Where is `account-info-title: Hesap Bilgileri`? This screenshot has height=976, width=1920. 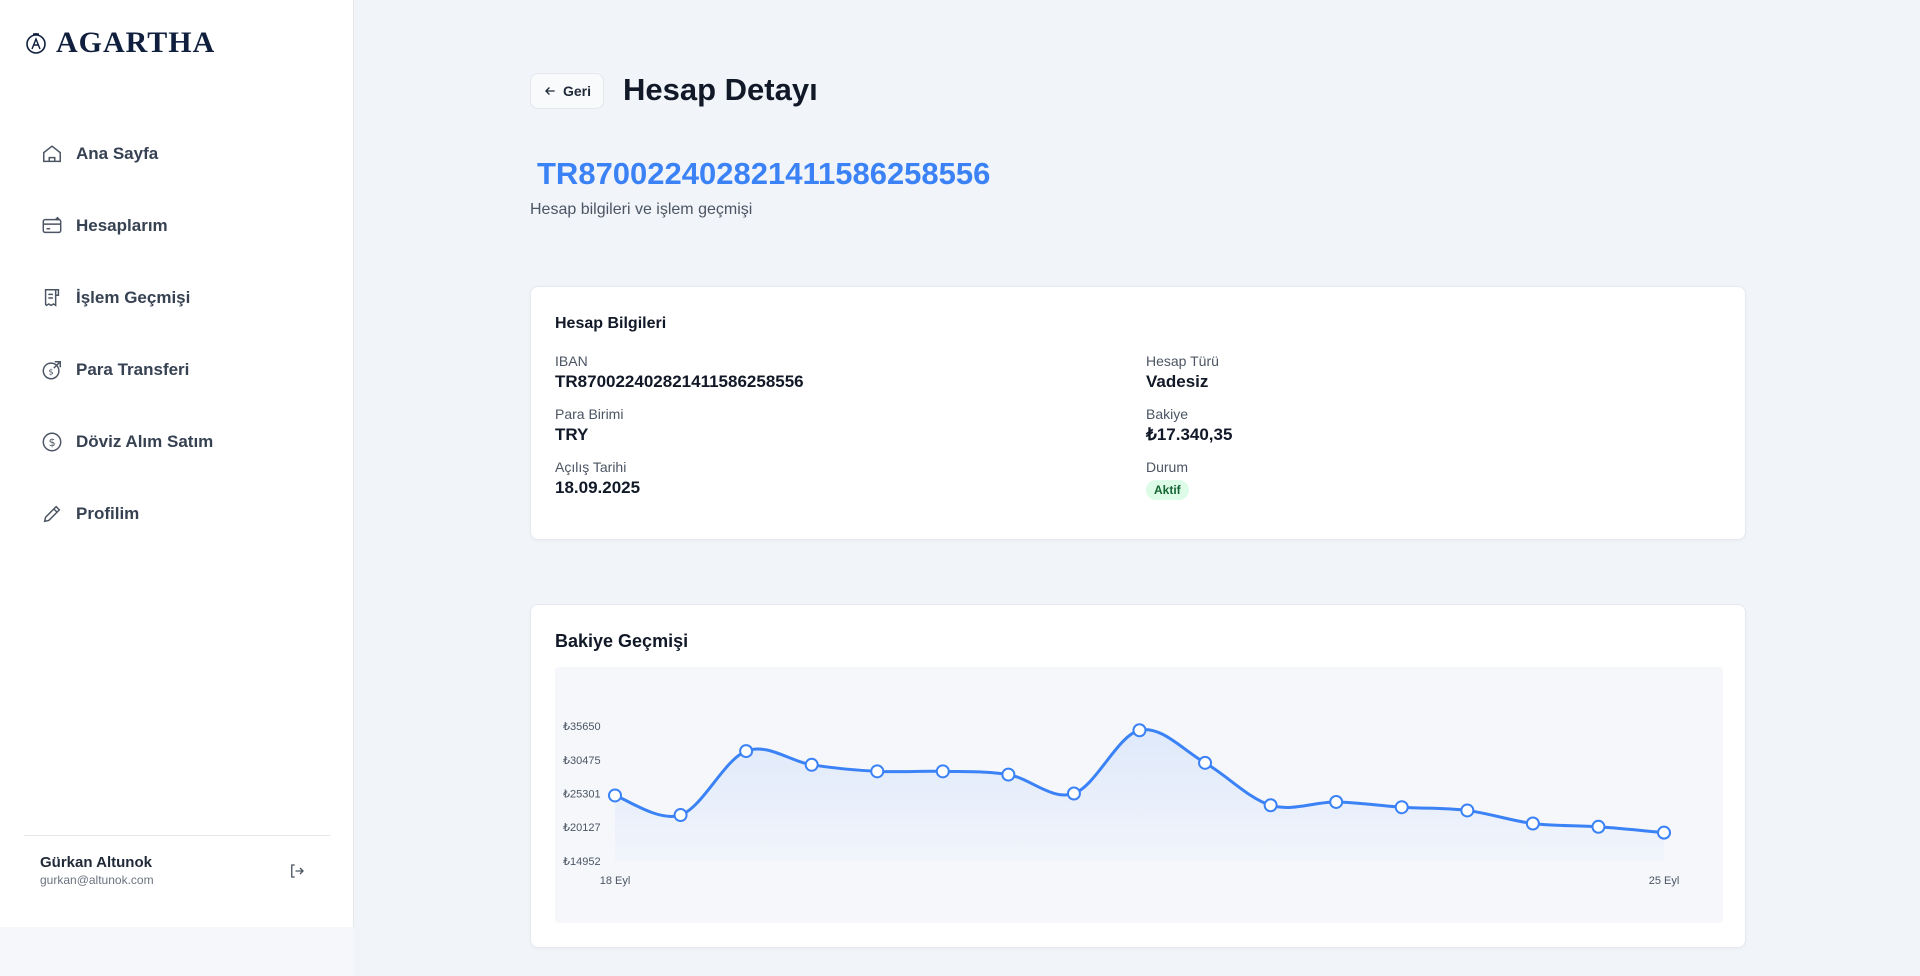
account-info-title: Hesap Bilgileri is located at coordinates (611, 323).